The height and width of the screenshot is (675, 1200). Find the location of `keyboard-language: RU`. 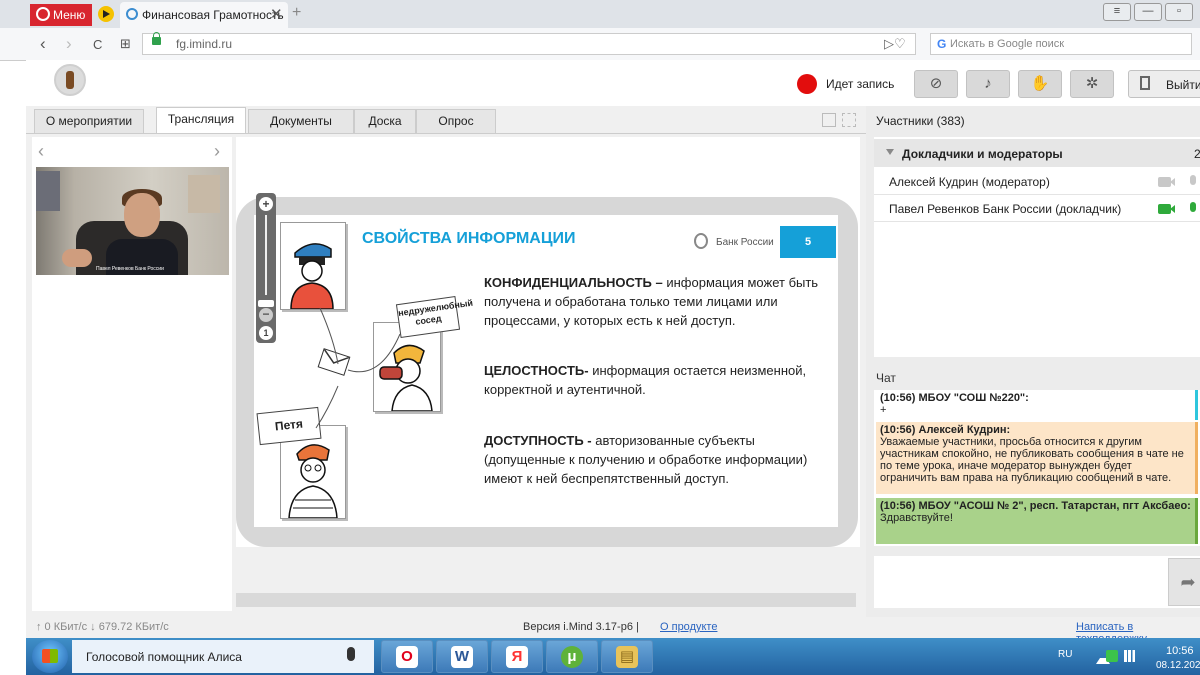

keyboard-language: RU is located at coordinates (1065, 654).